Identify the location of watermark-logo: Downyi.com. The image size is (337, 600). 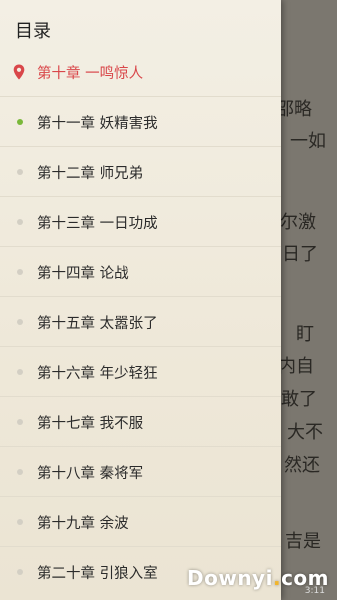
(258, 578).